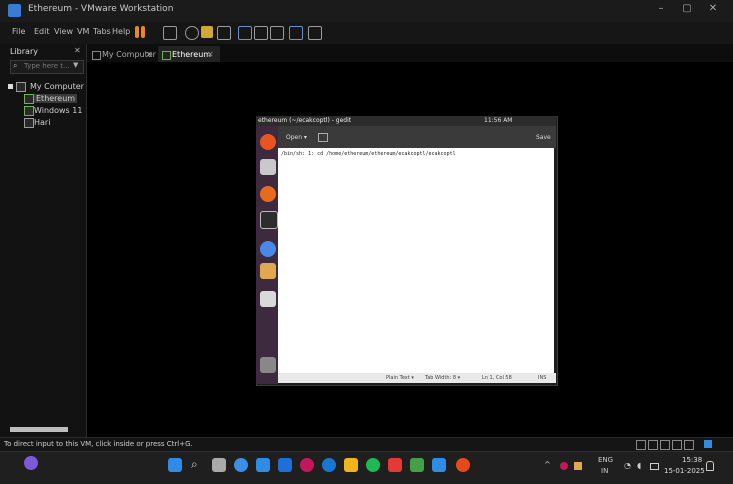  Describe the element at coordinates (18, 31) in the screenshot. I see `menu-file: File` at that location.